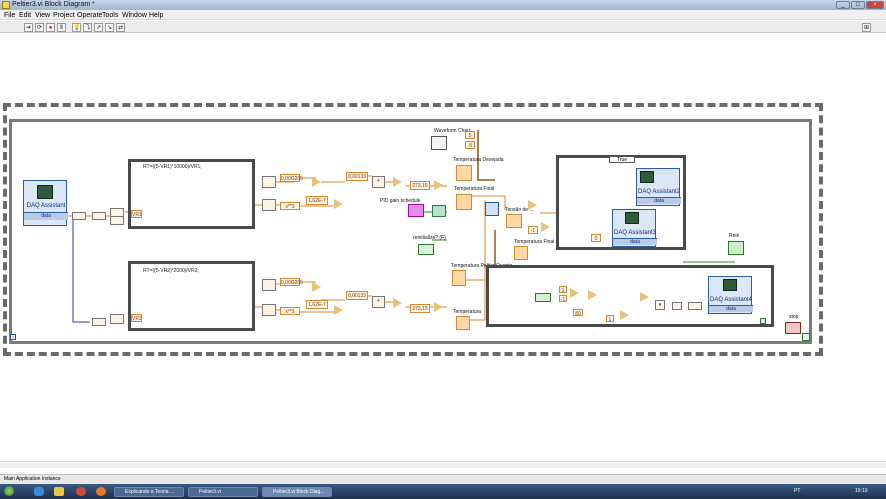 This screenshot has height=499, width=886. Describe the element at coordinates (99, 216) in the screenshot. I see `convert-node` at that location.